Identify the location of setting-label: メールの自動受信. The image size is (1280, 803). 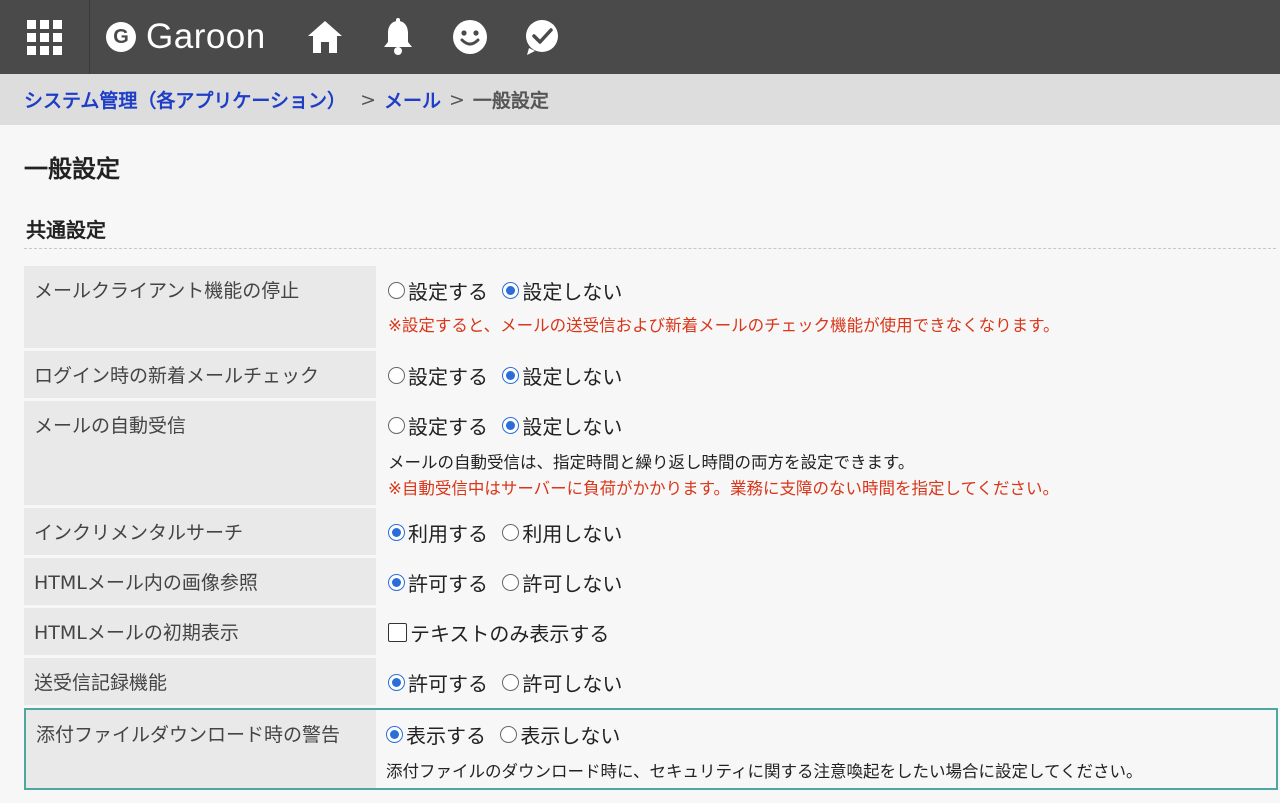
(200, 453).